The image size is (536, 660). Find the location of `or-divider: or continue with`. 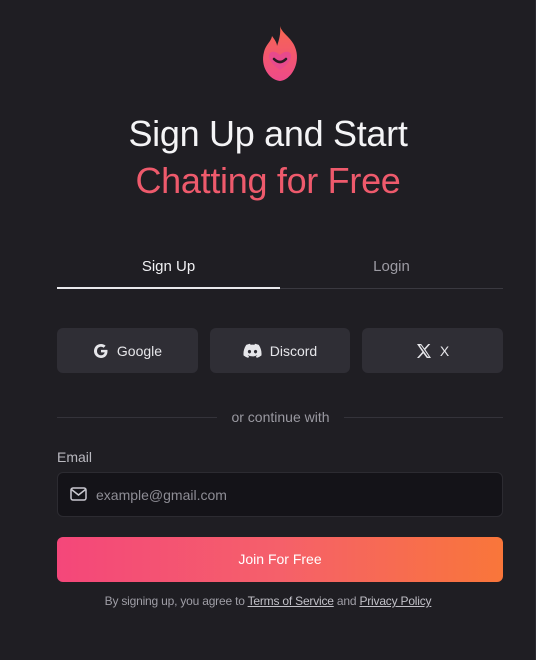

or-divider: or continue with is located at coordinates (280, 418).